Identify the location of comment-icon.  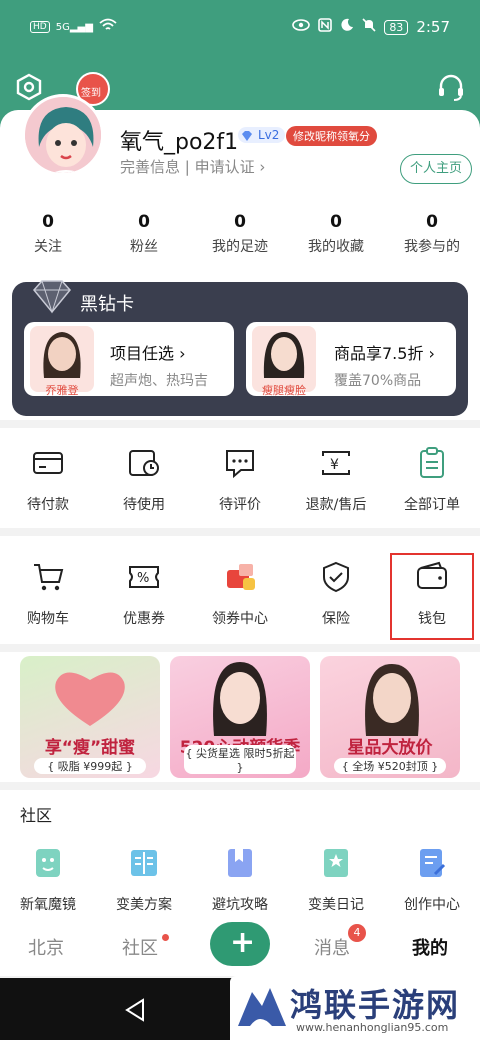
(240, 464).